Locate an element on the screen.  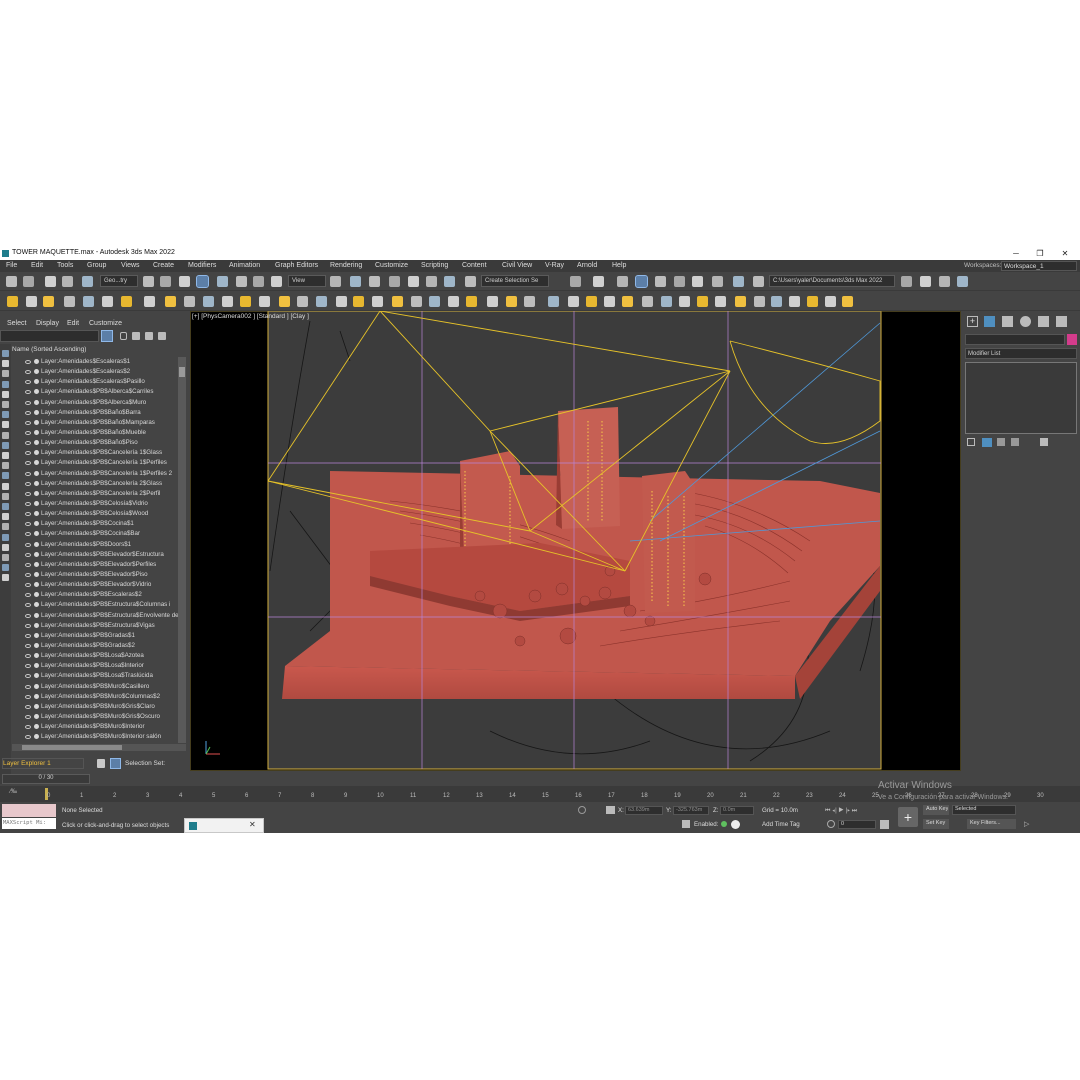
render-toolbar-tool-30-icon is located at coordinates (573, 301).